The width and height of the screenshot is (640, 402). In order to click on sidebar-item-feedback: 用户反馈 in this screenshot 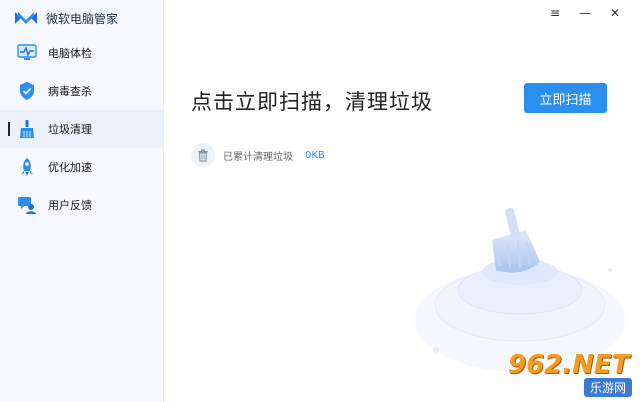, I will do `click(81, 205)`.